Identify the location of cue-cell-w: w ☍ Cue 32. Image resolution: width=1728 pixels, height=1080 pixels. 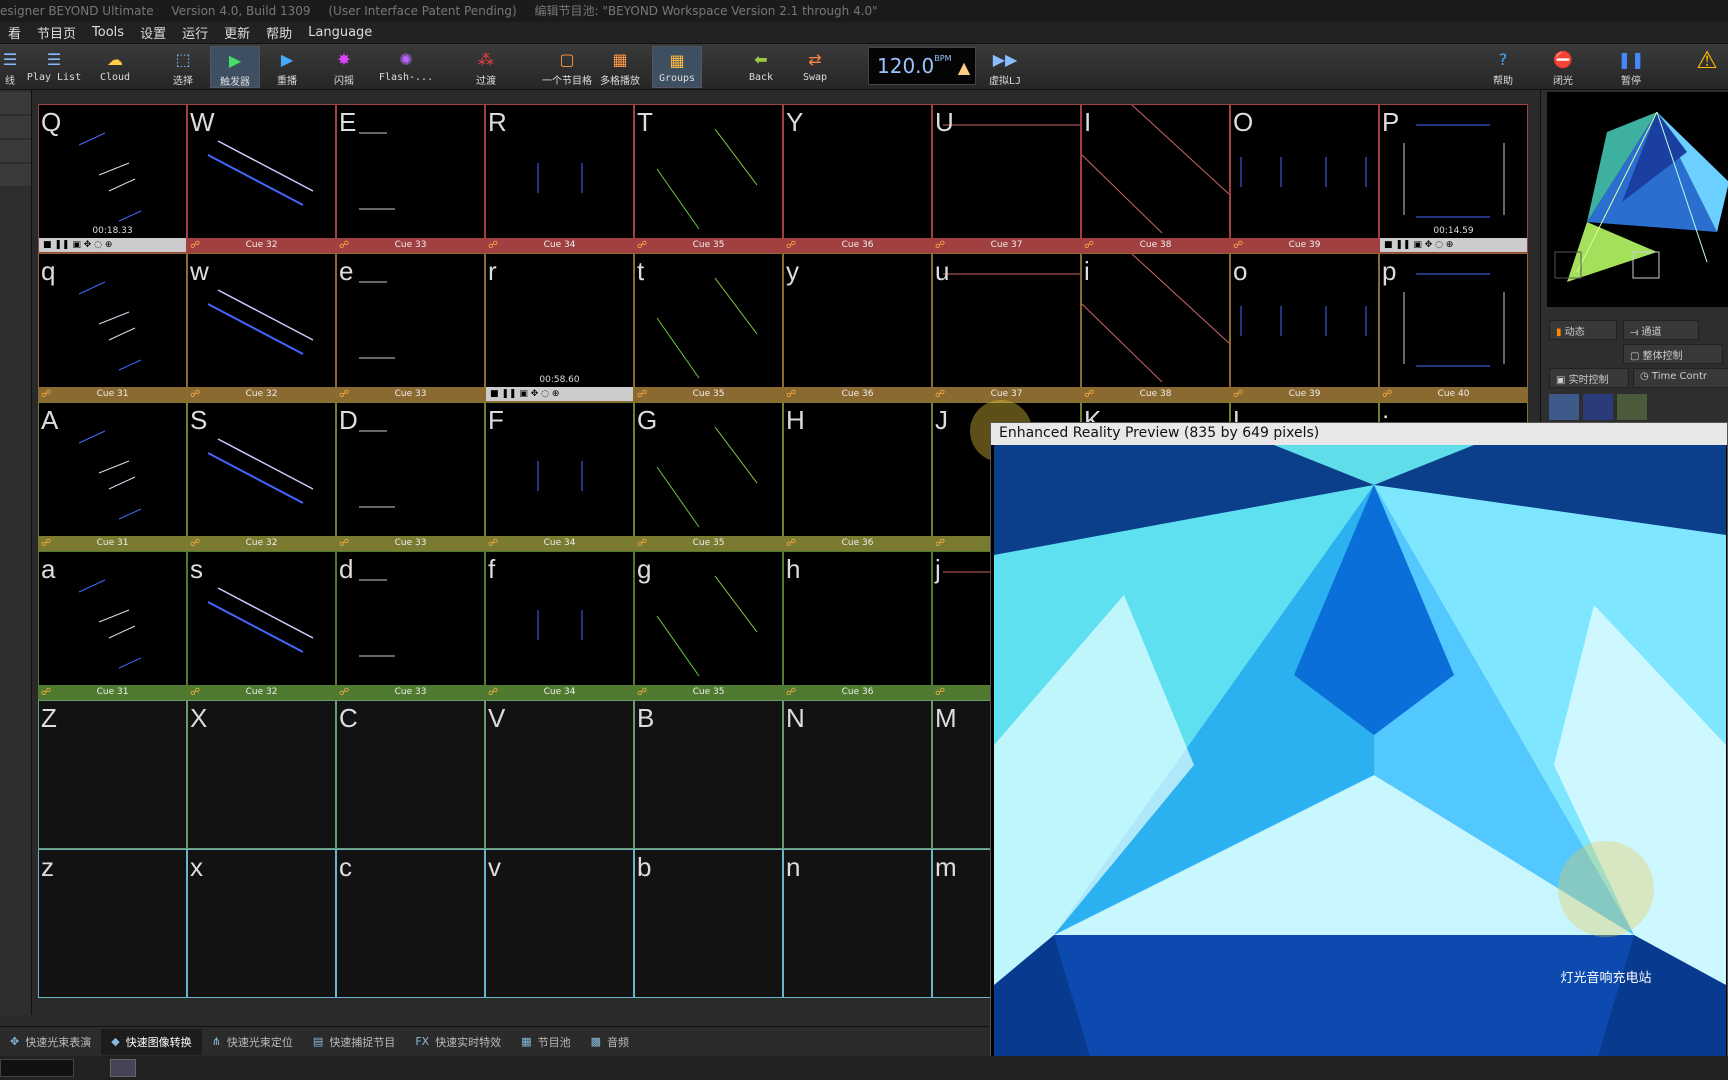
(261, 327).